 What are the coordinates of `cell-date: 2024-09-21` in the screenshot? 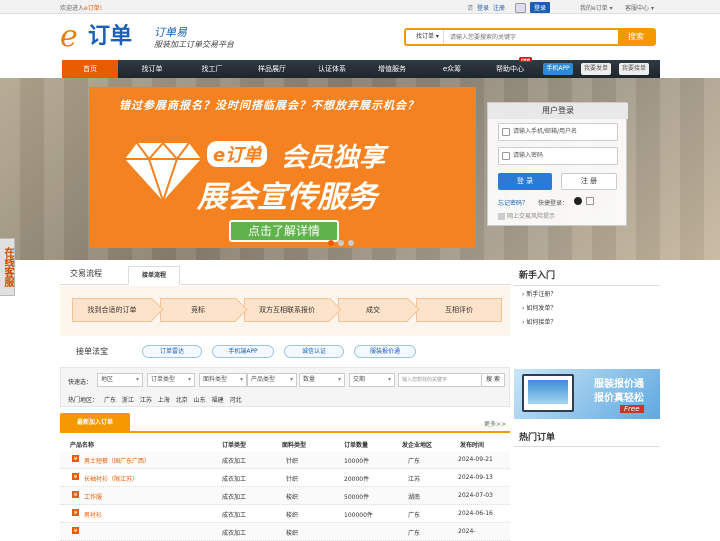 It's located at (475, 459).